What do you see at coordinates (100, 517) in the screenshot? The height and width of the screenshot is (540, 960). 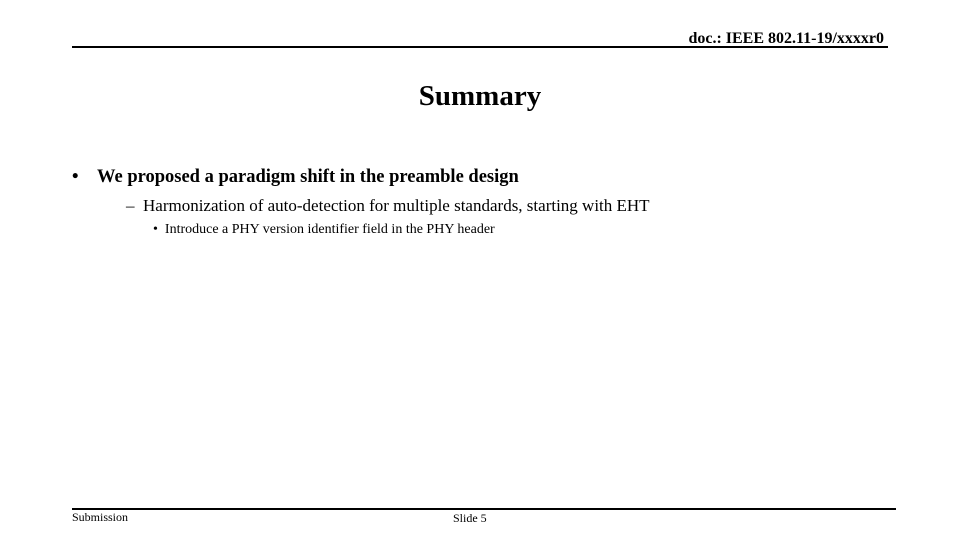 I see `footer-submission: Submission` at bounding box center [100, 517].